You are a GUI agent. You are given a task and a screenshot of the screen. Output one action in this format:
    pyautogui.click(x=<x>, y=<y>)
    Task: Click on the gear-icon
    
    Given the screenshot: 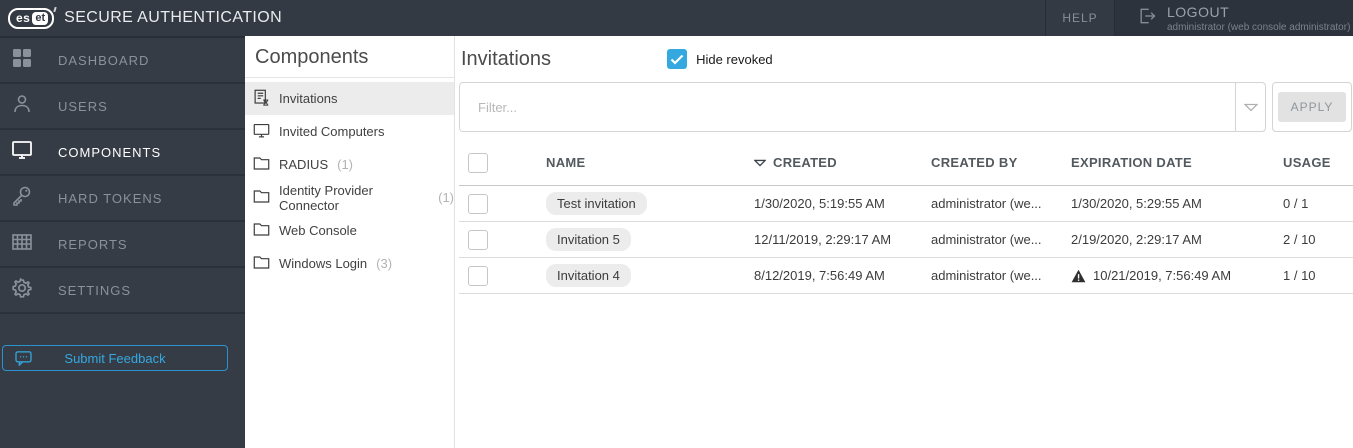 What is the action you would take?
    pyautogui.click(x=22, y=290)
    